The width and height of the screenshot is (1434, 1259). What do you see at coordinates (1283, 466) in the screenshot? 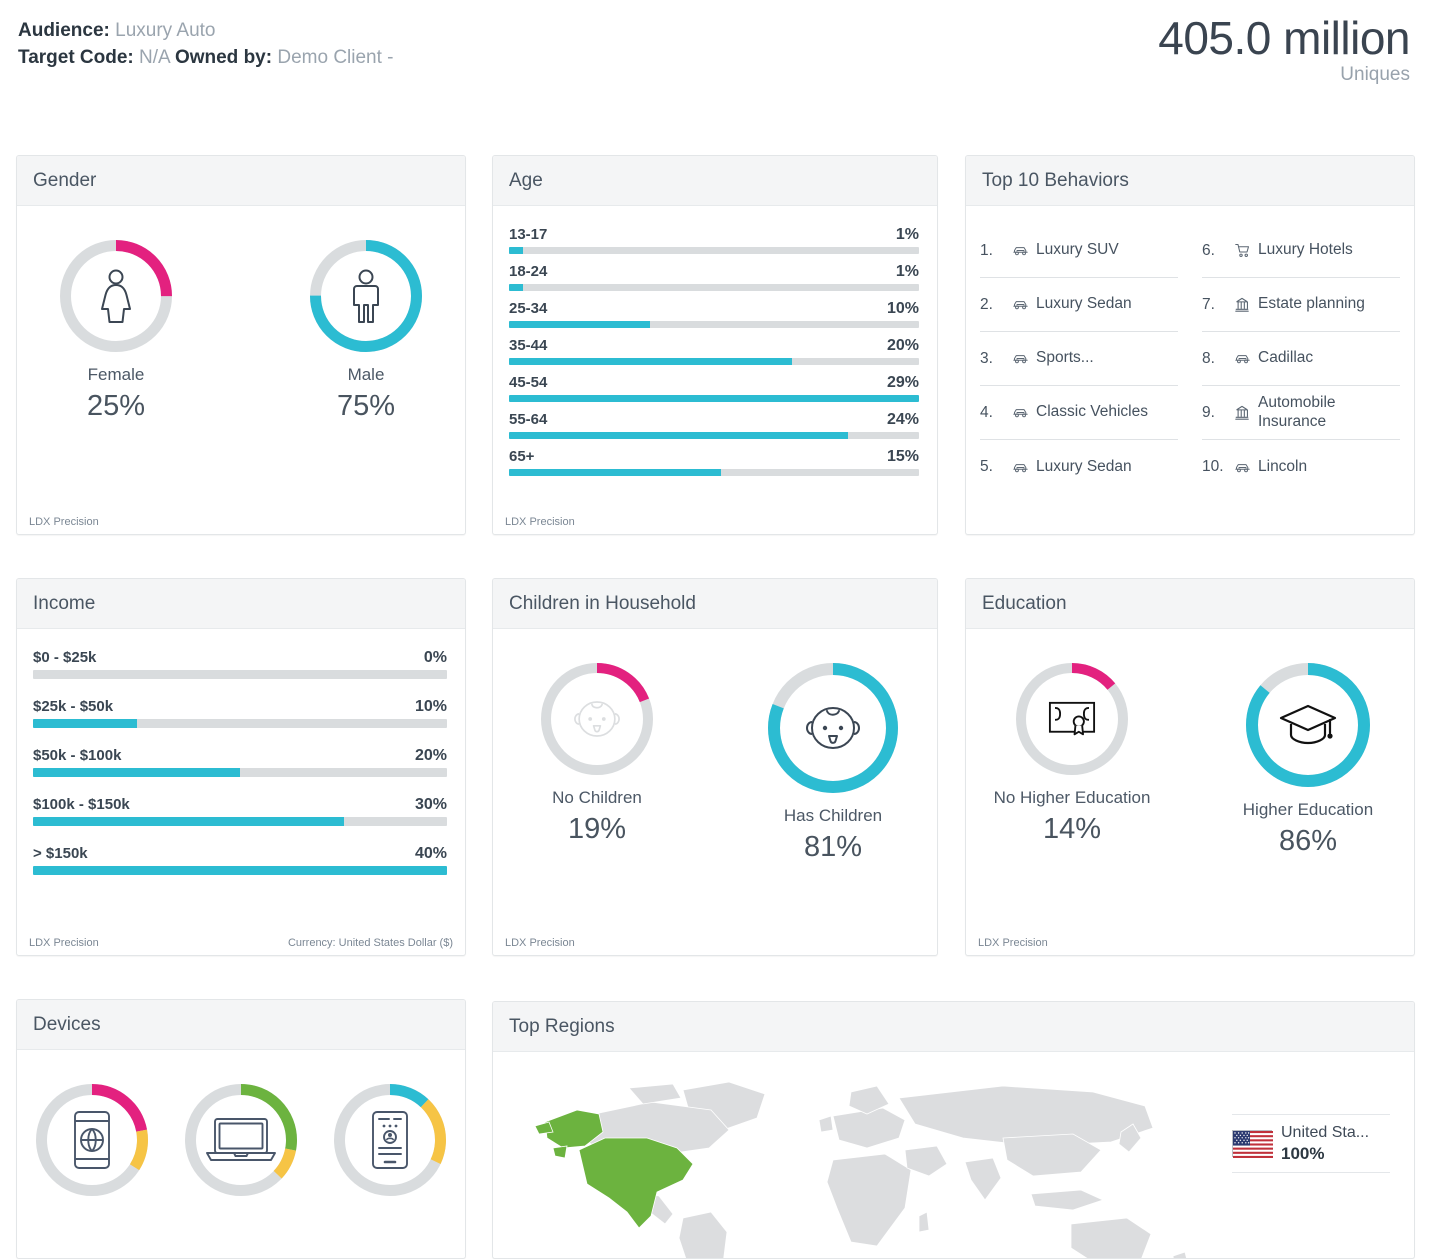
I see `behavior-label: Lincoln` at bounding box center [1283, 466].